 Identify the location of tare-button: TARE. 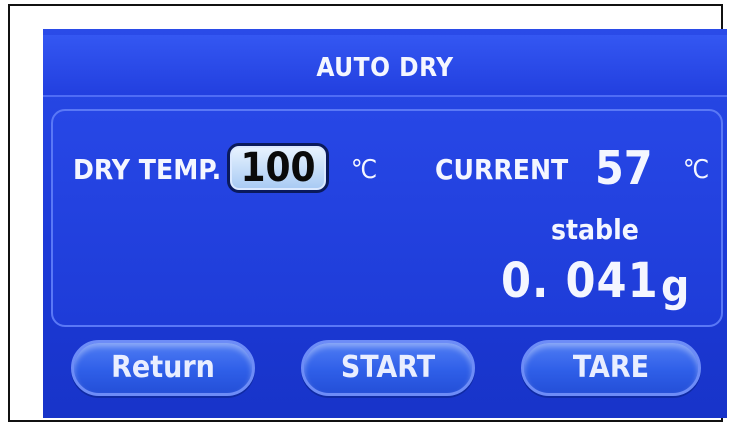
(611, 368).